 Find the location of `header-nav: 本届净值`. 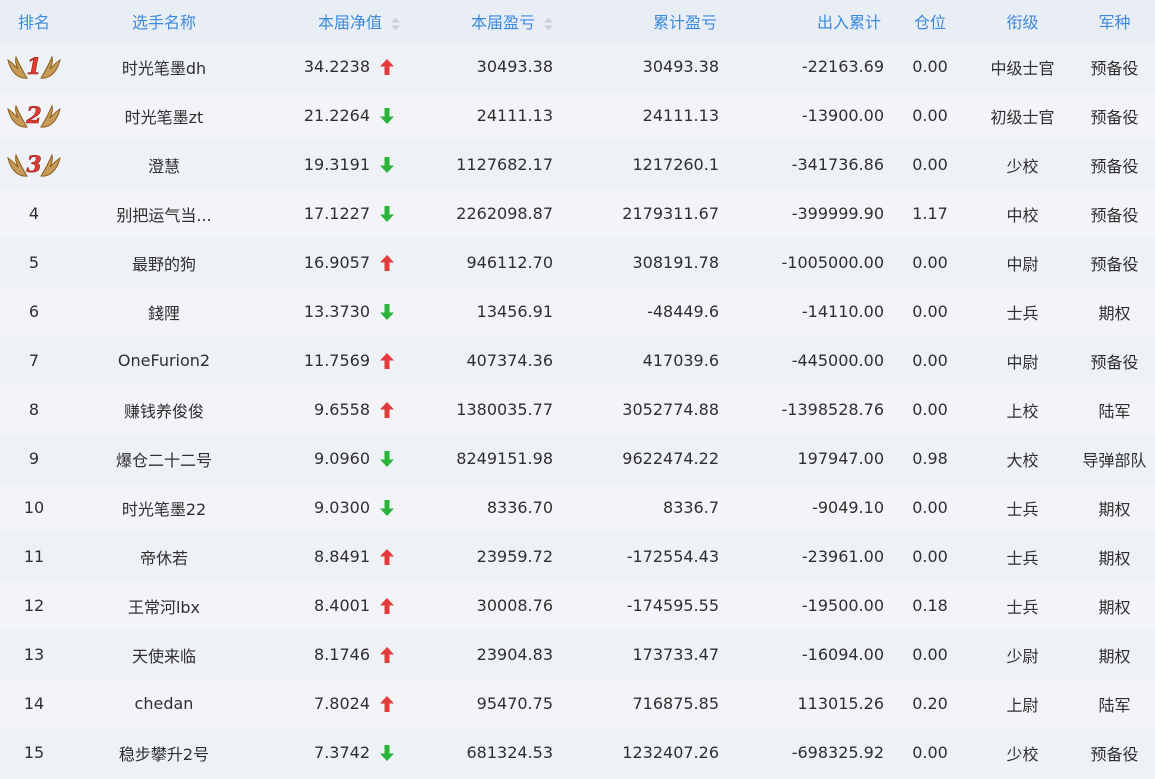

header-nav: 本届净值 is located at coordinates (332, 21).